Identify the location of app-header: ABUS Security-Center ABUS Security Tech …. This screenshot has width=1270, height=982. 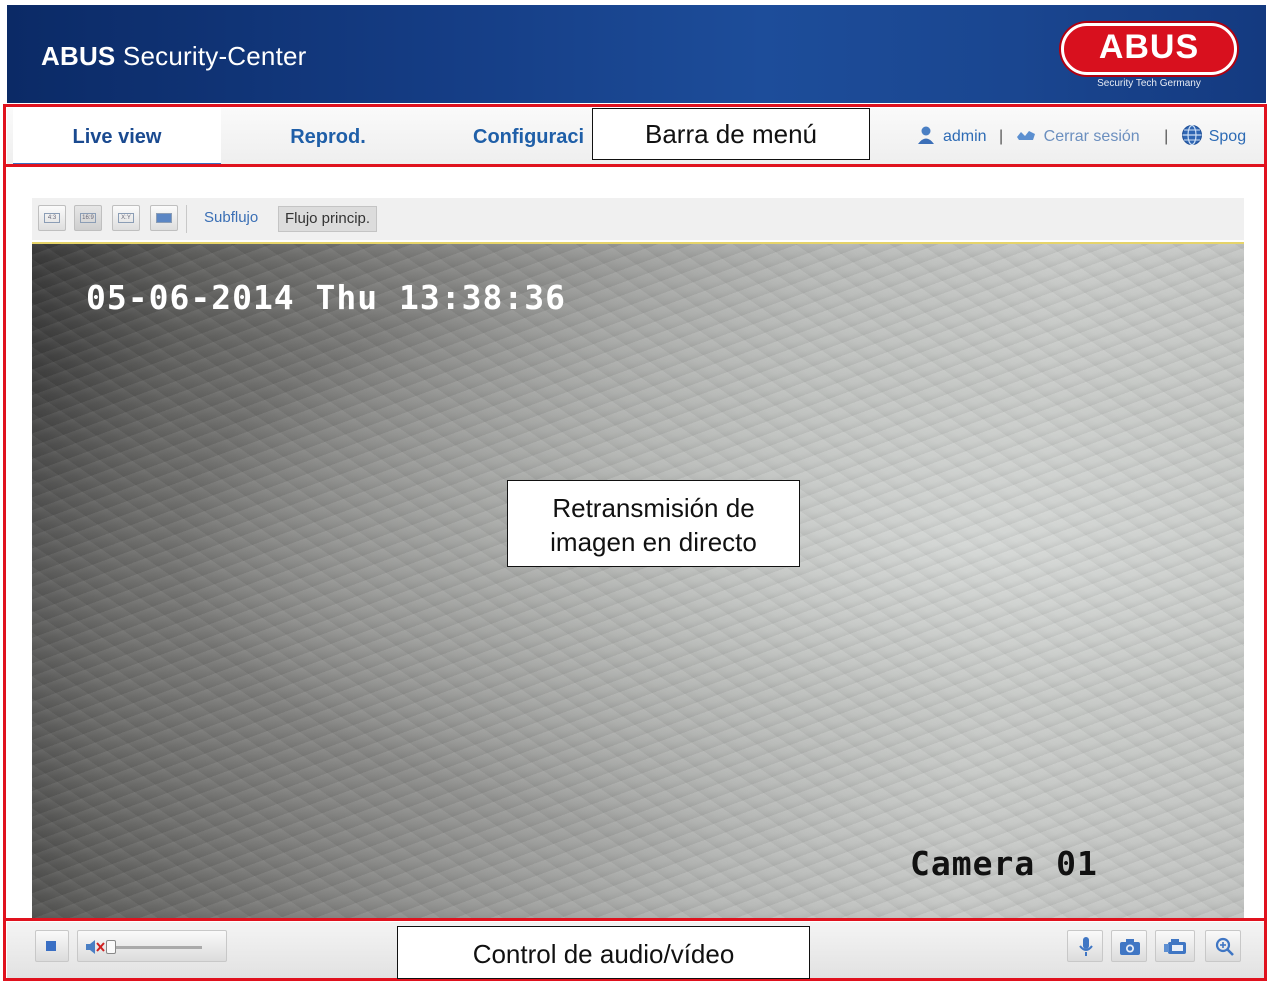
(636, 54).